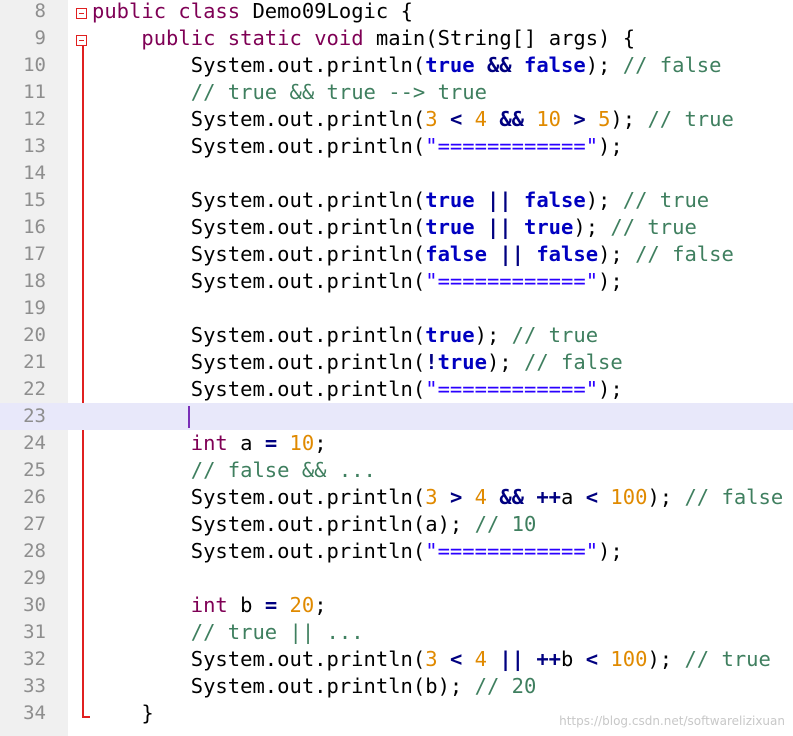  Describe the element at coordinates (34, 119) in the screenshot. I see `line-number: 12` at that location.